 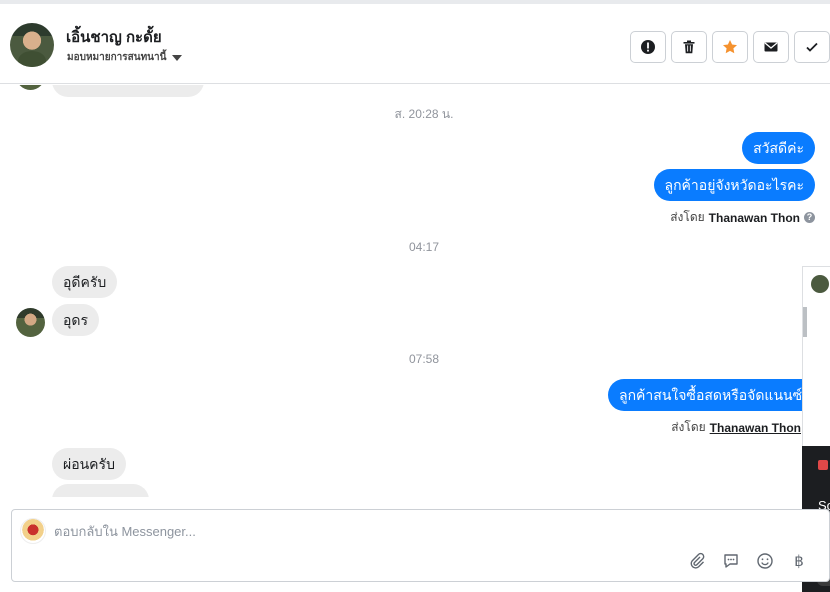 What do you see at coordinates (755, 428) in the screenshot?
I see `sent-by-name-link: Thanawan Thon` at bounding box center [755, 428].